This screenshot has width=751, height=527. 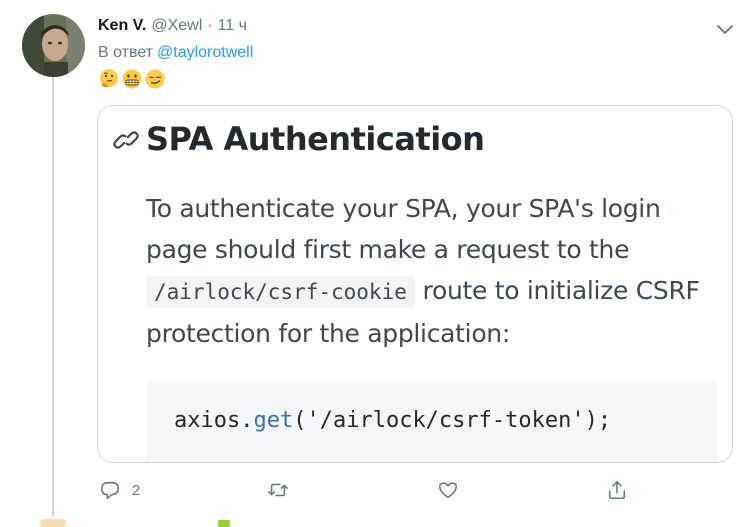 I want to click on avatar, so click(x=53, y=45).